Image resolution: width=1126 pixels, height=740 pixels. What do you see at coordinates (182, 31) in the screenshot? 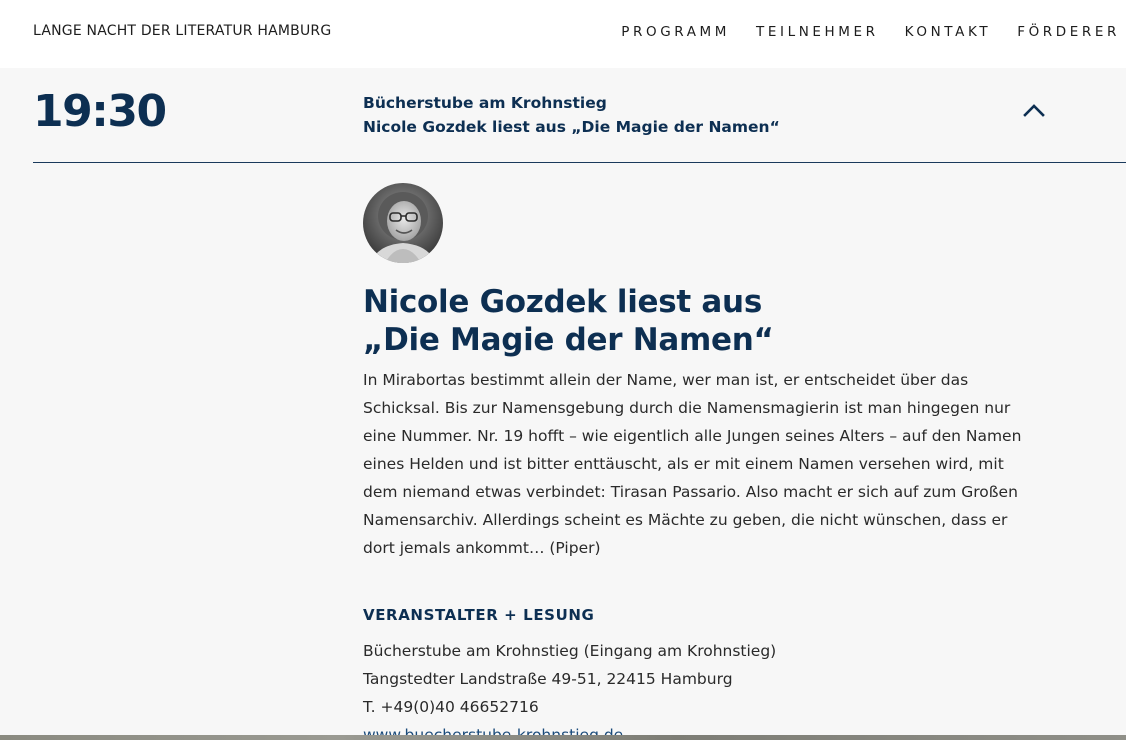
I see `site-title-link: LANGE NACHT DER LITERATUR HAMBURG` at bounding box center [182, 31].